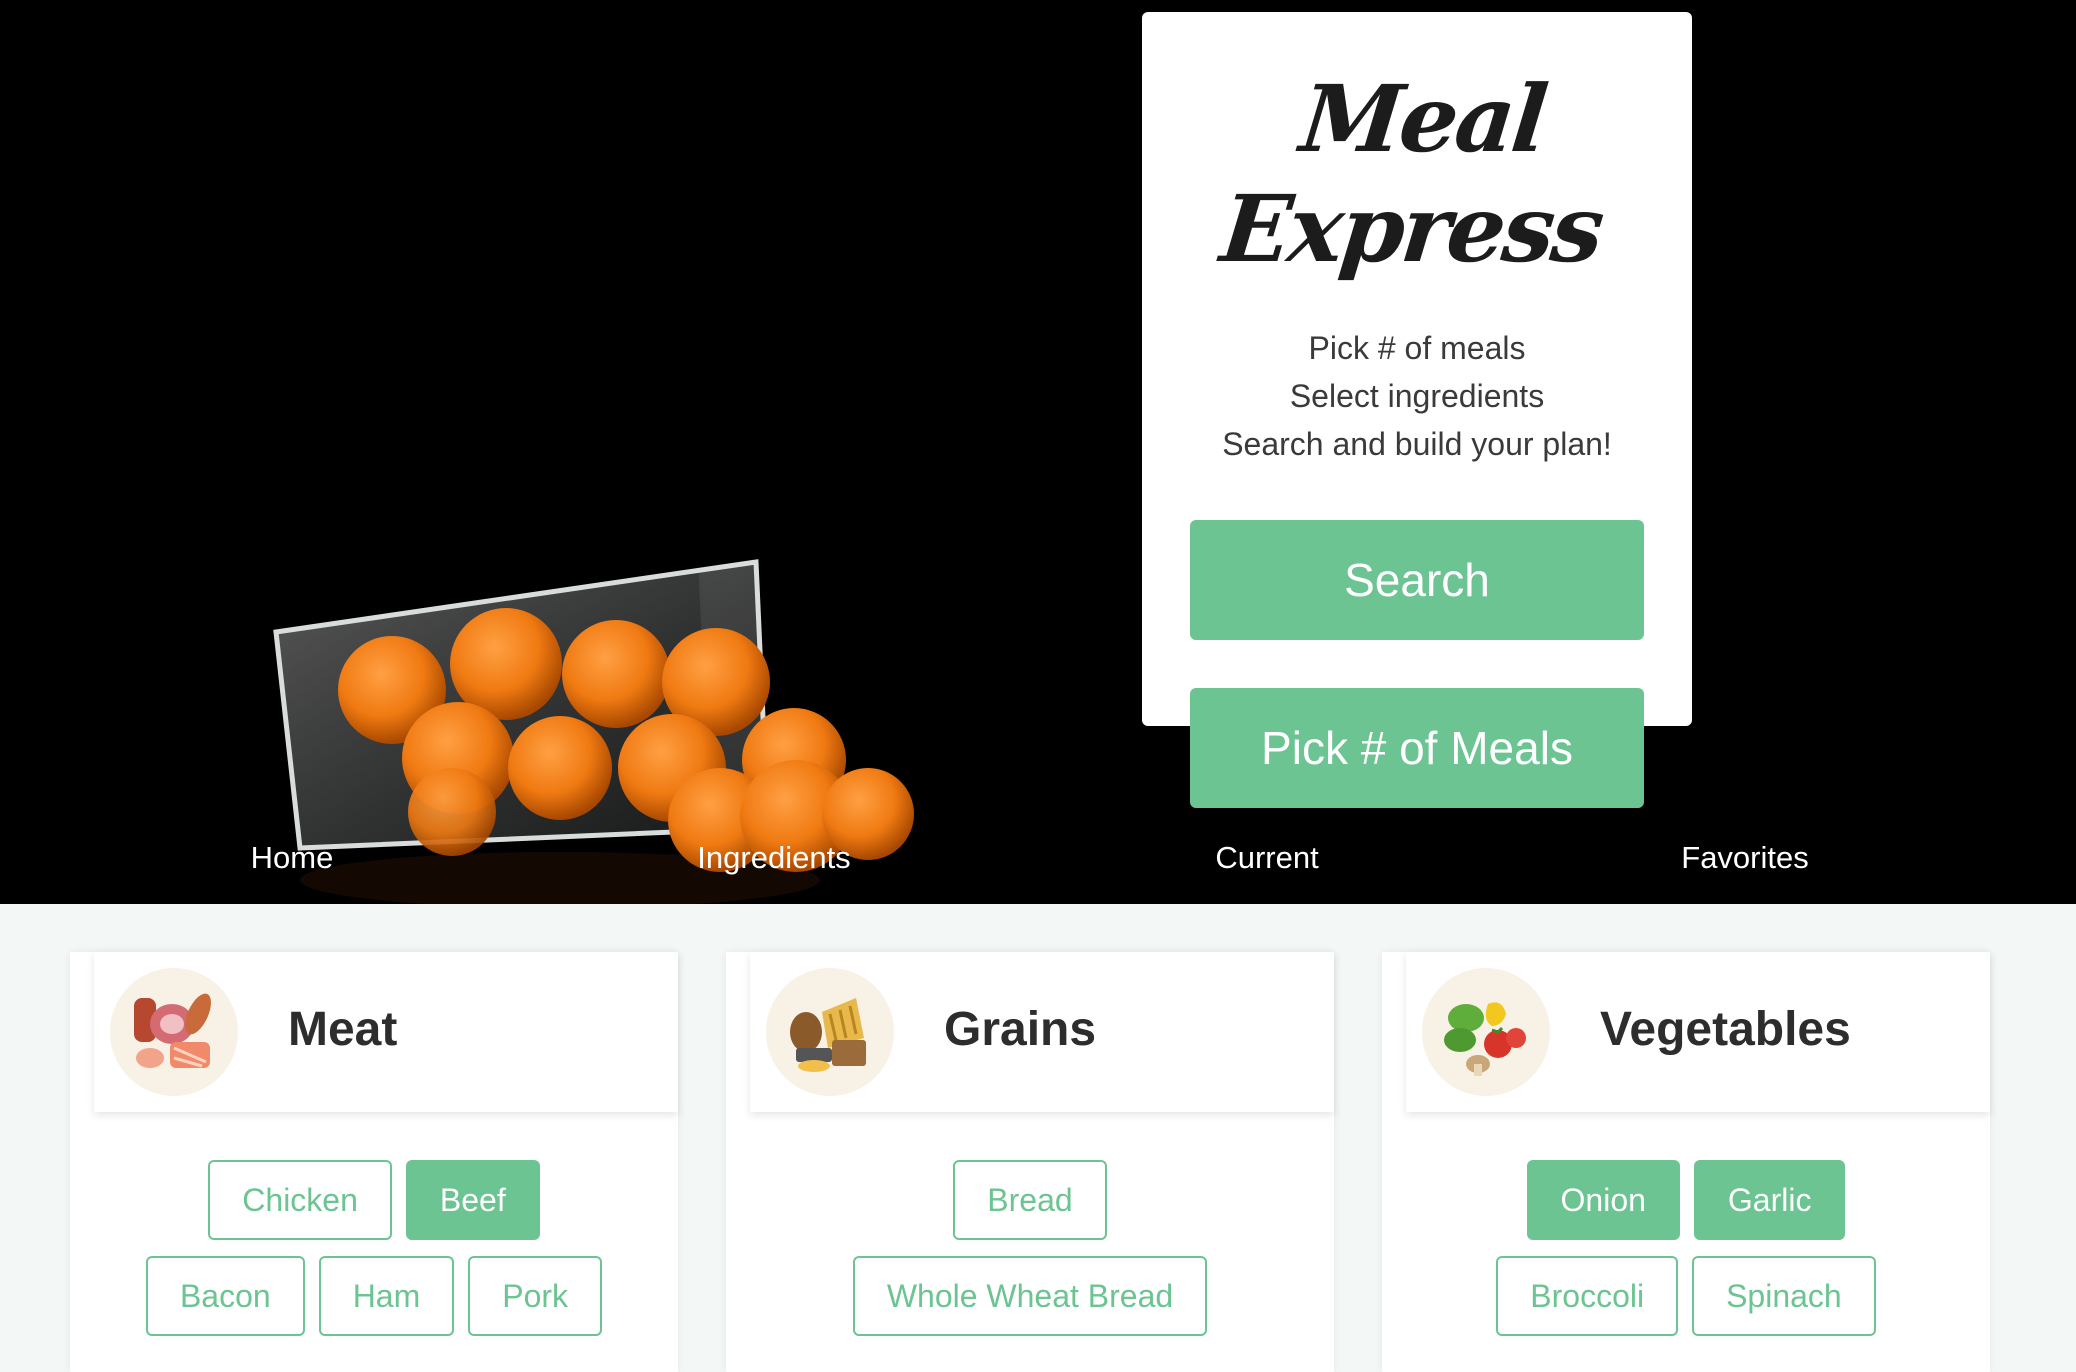  I want to click on chip-chicken: Chicken, so click(300, 1200).